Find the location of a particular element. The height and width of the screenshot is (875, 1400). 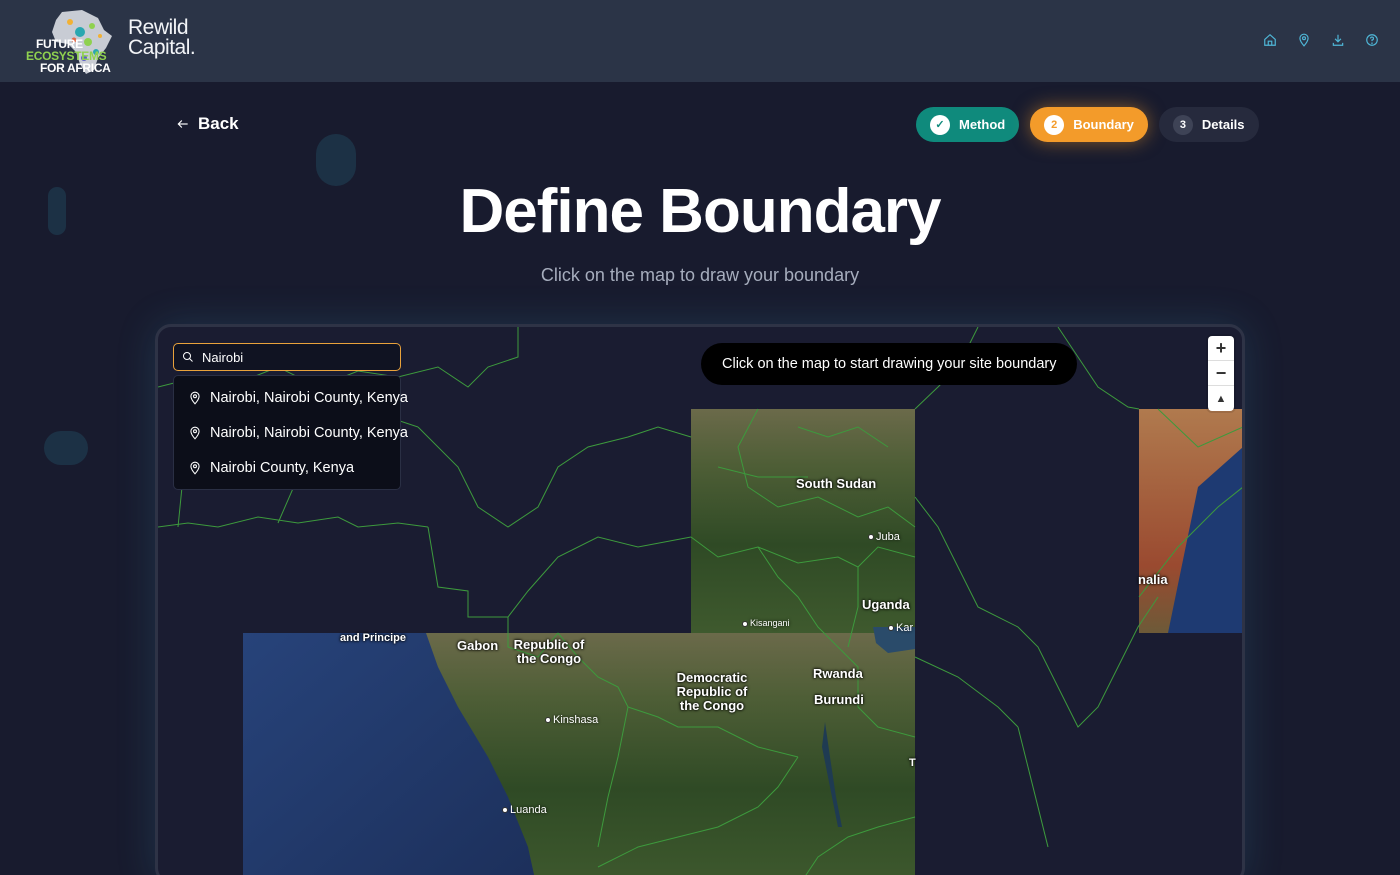

future-ecosystems-logo: FUTURE ECOSYSTEMS FOR AFRICA is located at coordinates (67, 42).